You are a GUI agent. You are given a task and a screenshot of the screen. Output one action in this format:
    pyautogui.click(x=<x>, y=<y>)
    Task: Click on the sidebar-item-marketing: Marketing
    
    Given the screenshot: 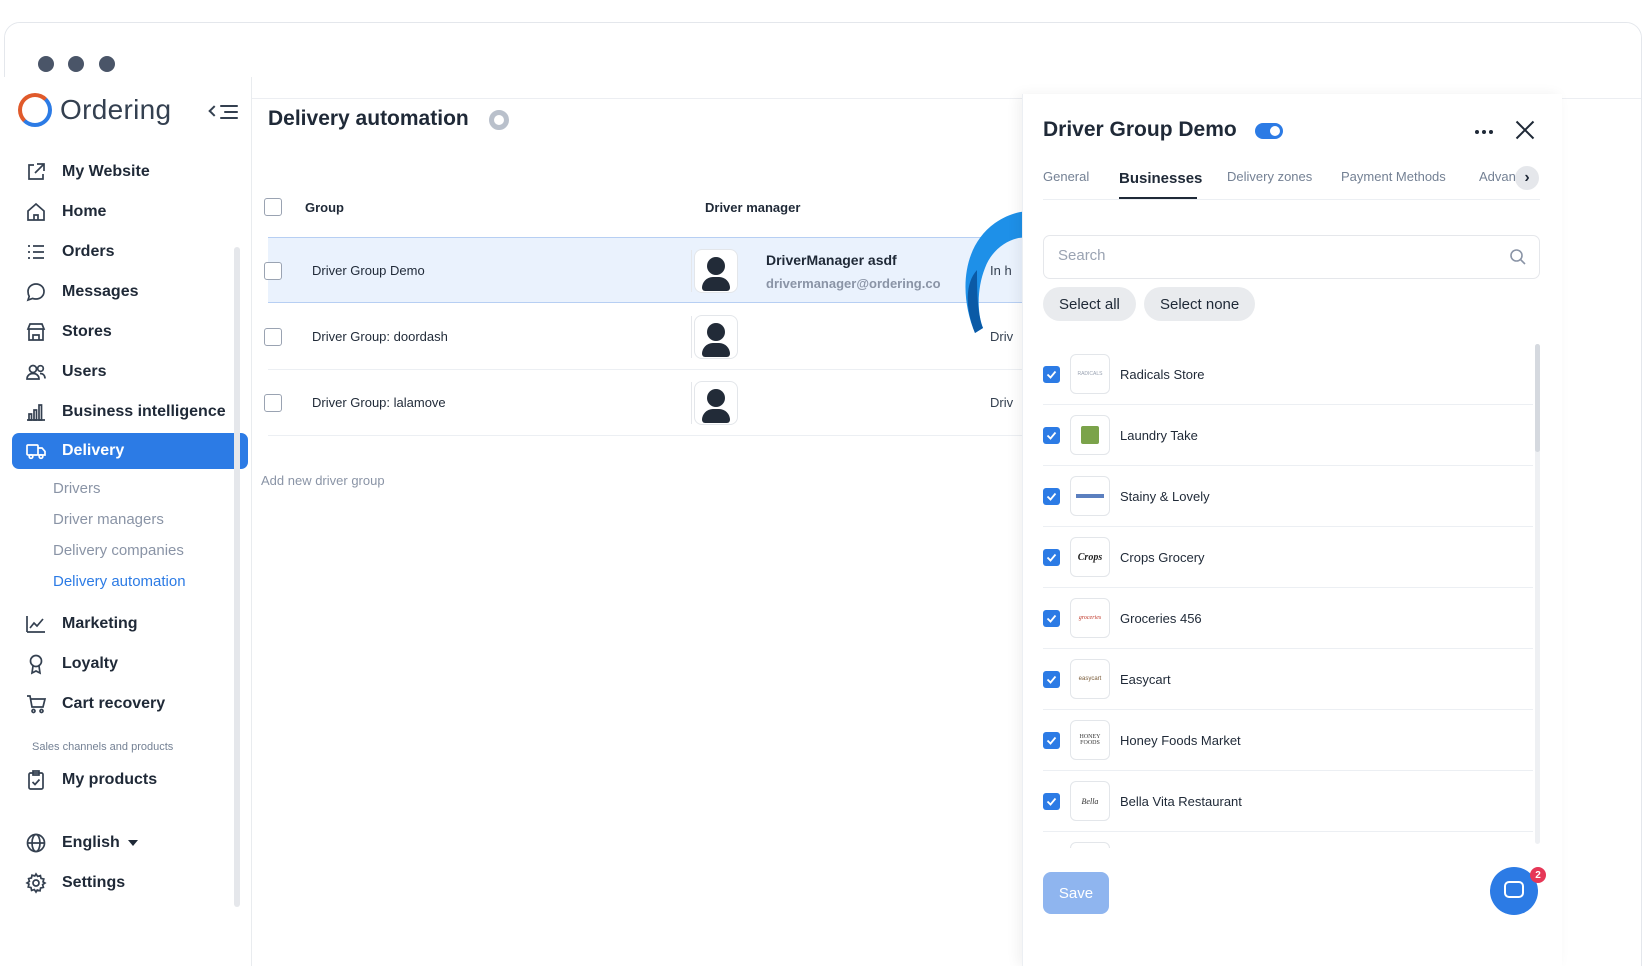 What is the action you would take?
    pyautogui.click(x=130, y=624)
    